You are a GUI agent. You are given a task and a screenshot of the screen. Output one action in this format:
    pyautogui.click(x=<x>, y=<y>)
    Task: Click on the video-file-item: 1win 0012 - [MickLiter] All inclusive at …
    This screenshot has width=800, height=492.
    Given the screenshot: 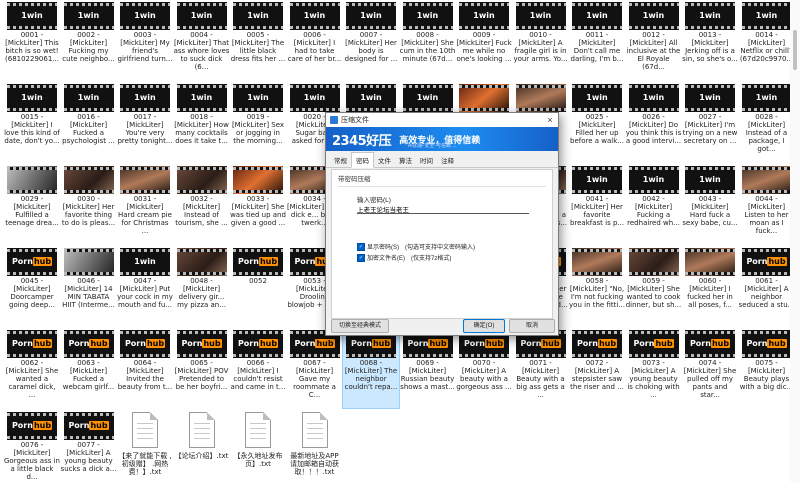 What is the action you would take?
    pyautogui.click(x=654, y=40)
    